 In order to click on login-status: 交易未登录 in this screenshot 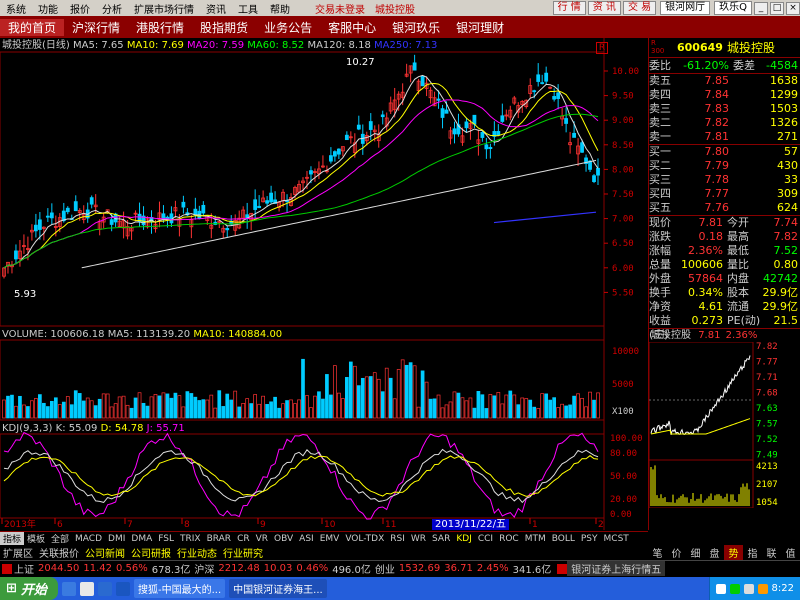, I will do `click(340, 8)`.